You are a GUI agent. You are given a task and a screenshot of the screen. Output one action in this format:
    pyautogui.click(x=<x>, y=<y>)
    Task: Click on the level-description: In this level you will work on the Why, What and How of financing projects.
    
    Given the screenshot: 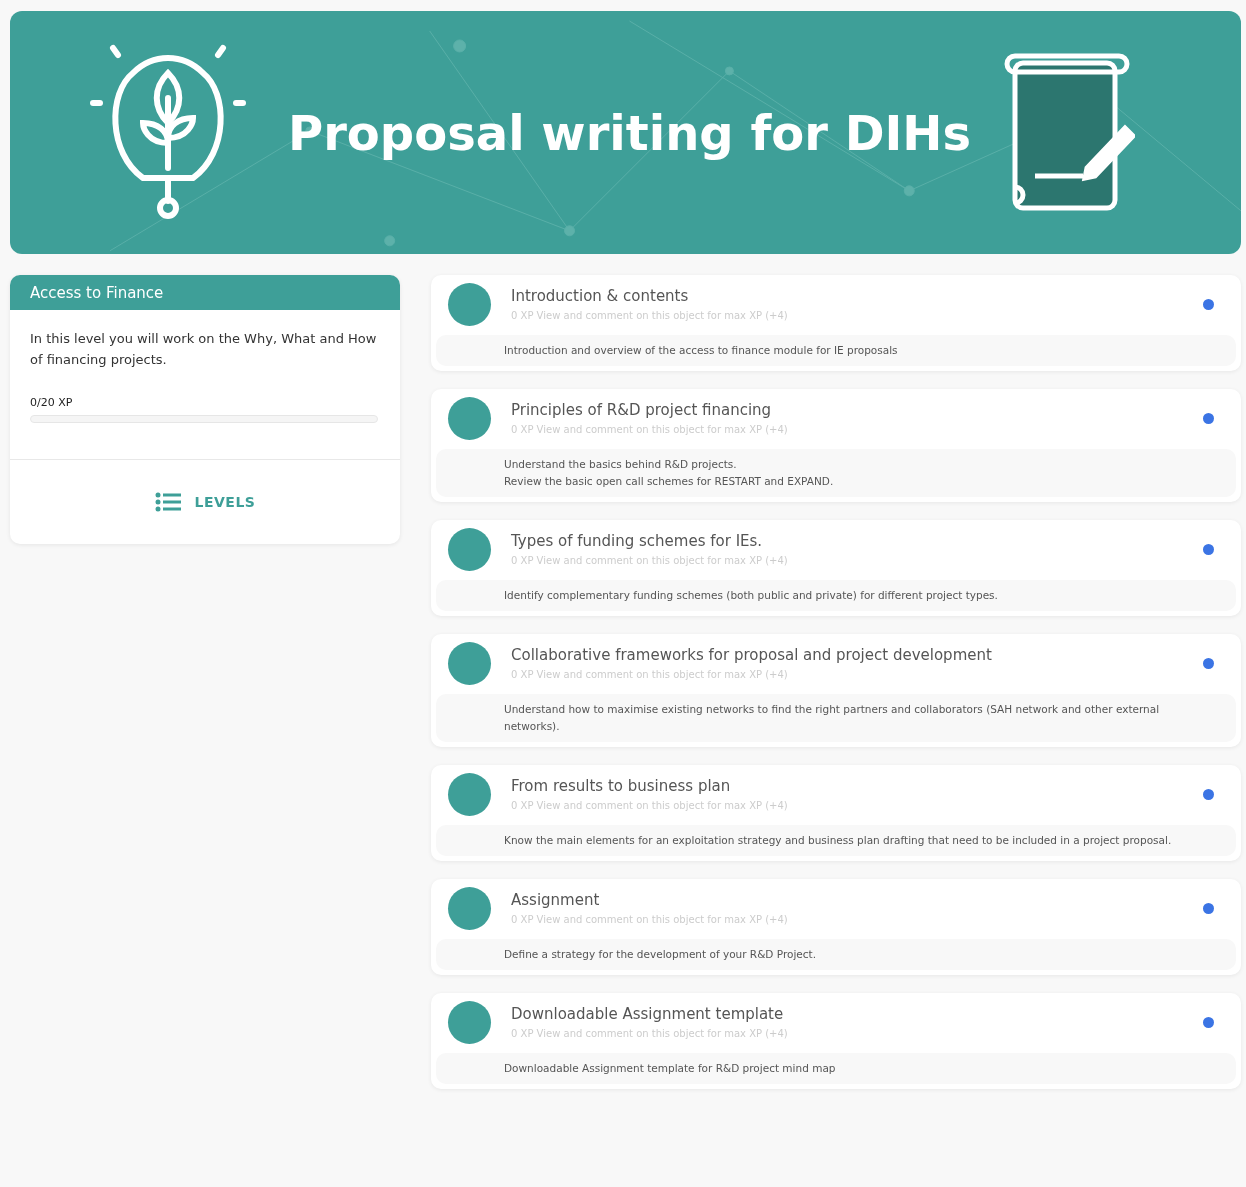 What is the action you would take?
    pyautogui.click(x=204, y=349)
    